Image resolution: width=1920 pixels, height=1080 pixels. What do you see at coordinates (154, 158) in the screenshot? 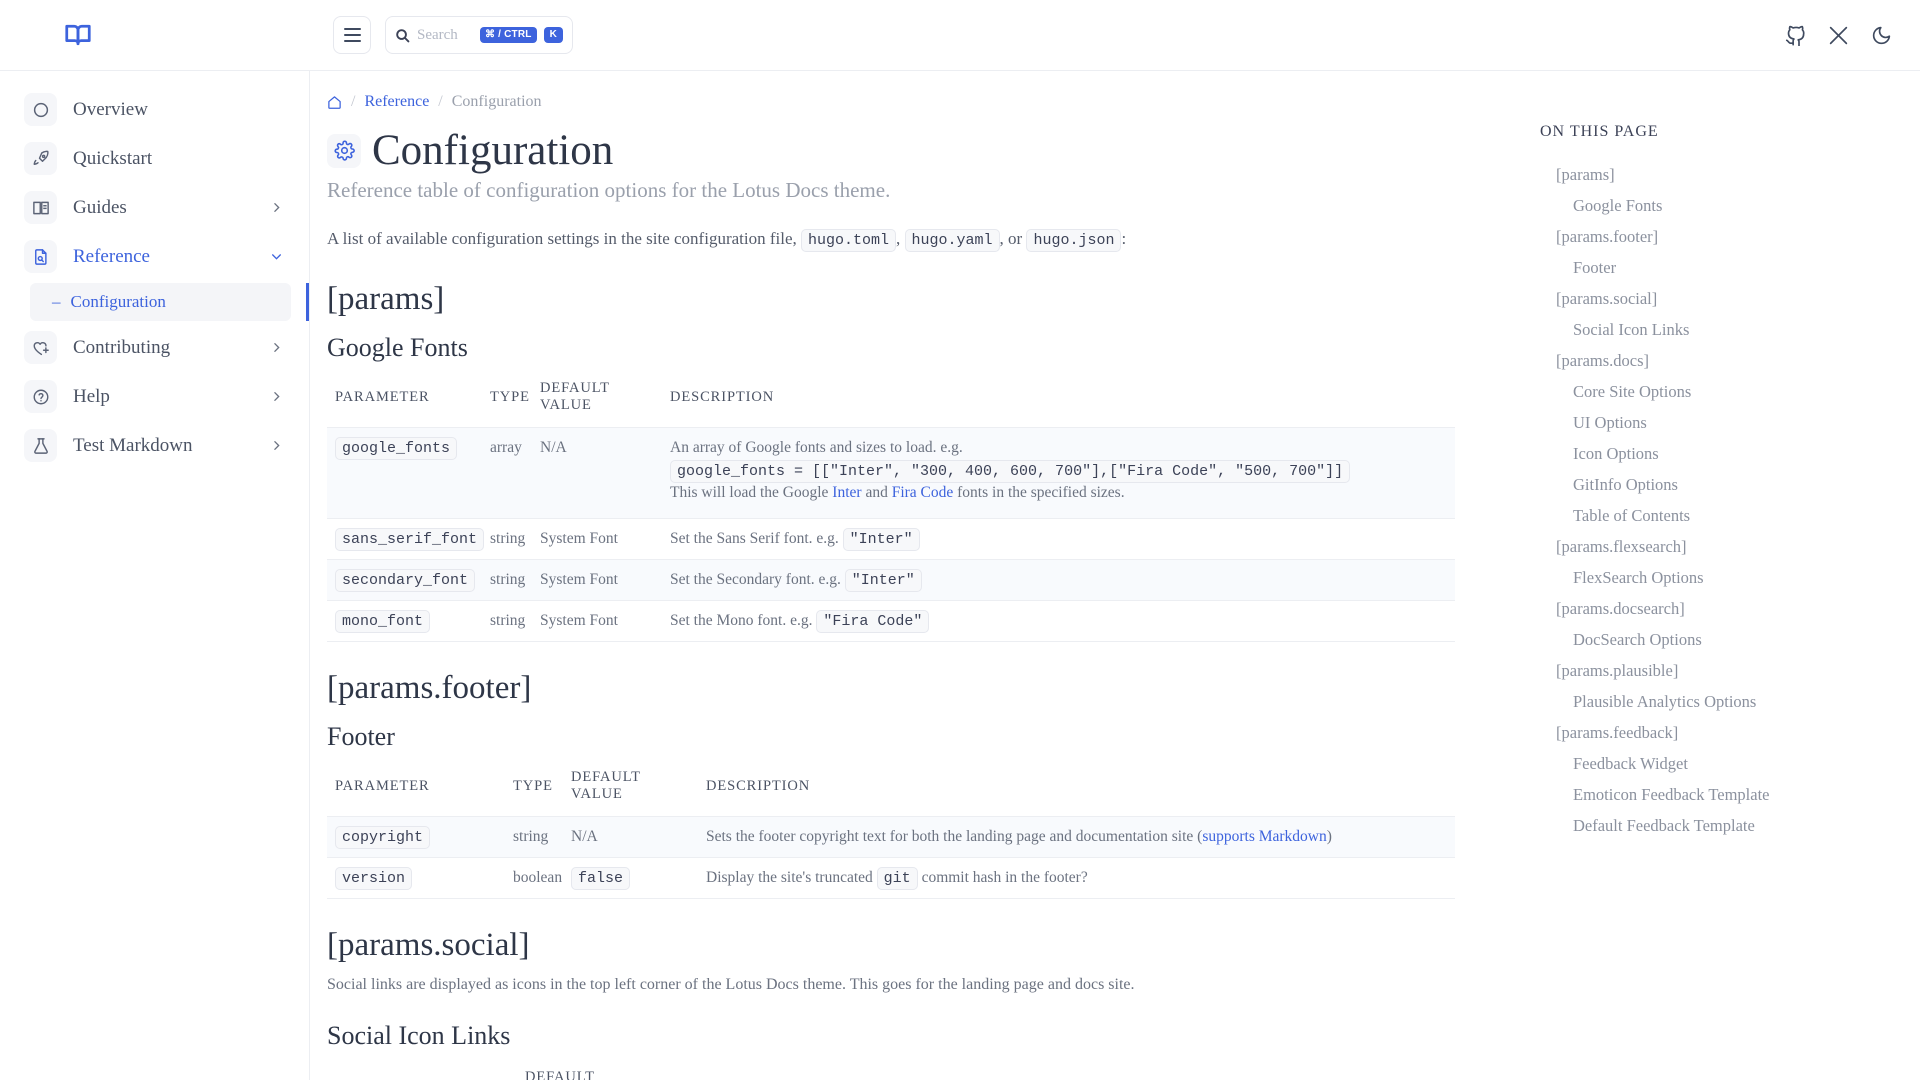
I see `sidebar-item-quickstart: Quickstart` at bounding box center [154, 158].